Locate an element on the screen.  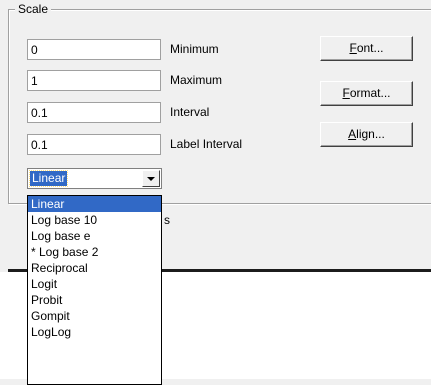
dropdown-option-probit: Probit is located at coordinates (94, 300).